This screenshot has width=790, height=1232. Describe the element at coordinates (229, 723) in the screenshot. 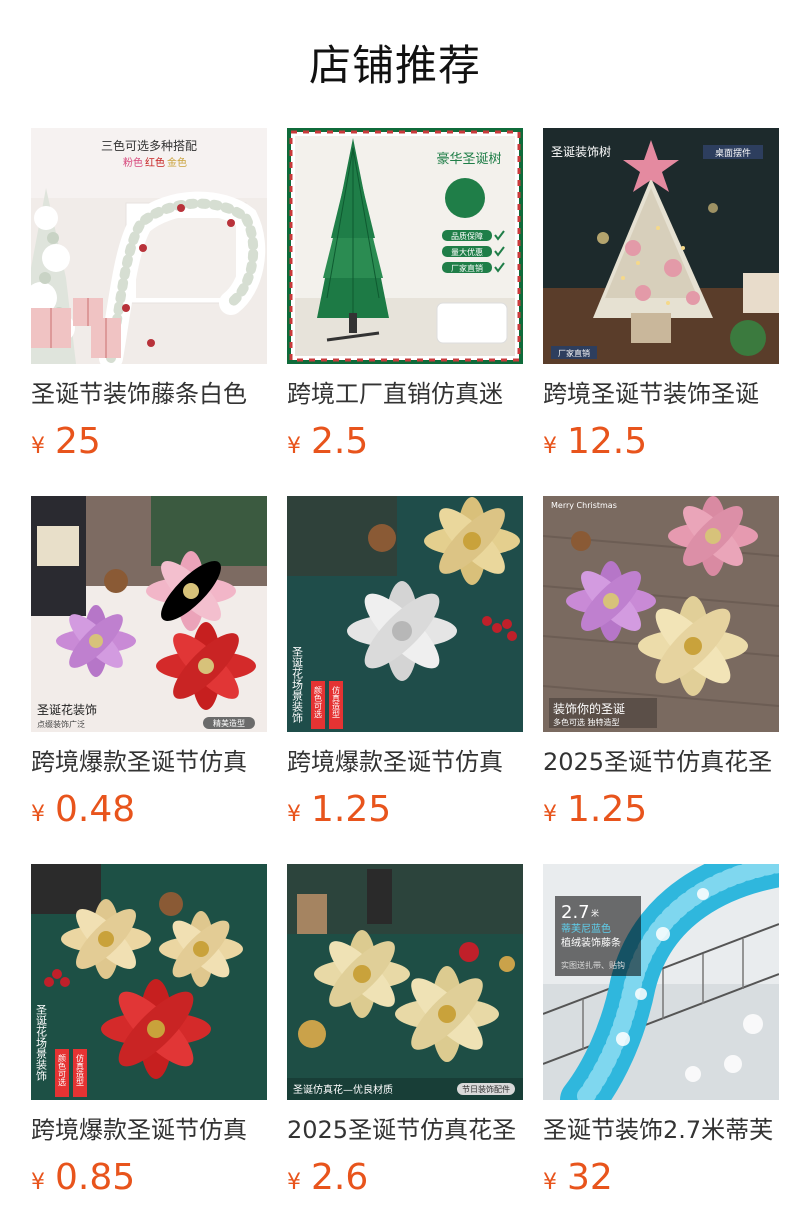

I see `svg-text: 精美造型` at that location.